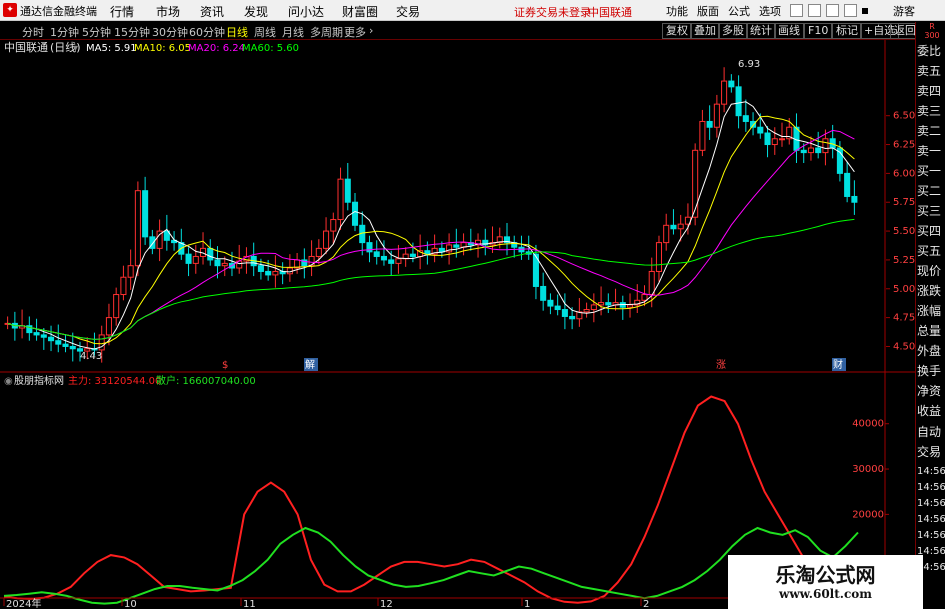  Describe the element at coordinates (931, 331) in the screenshot. I see `side-item-14: 总量` at that location.